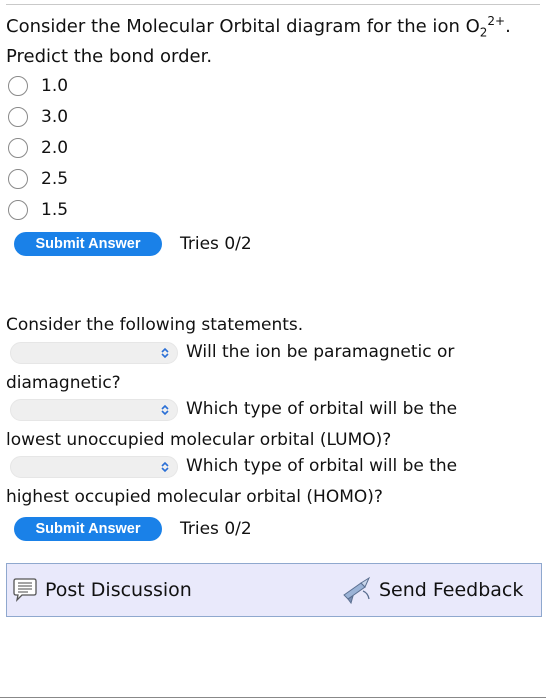 This screenshot has width=546, height=700. I want to click on send-feedback-link: Send Feedback, so click(432, 590).